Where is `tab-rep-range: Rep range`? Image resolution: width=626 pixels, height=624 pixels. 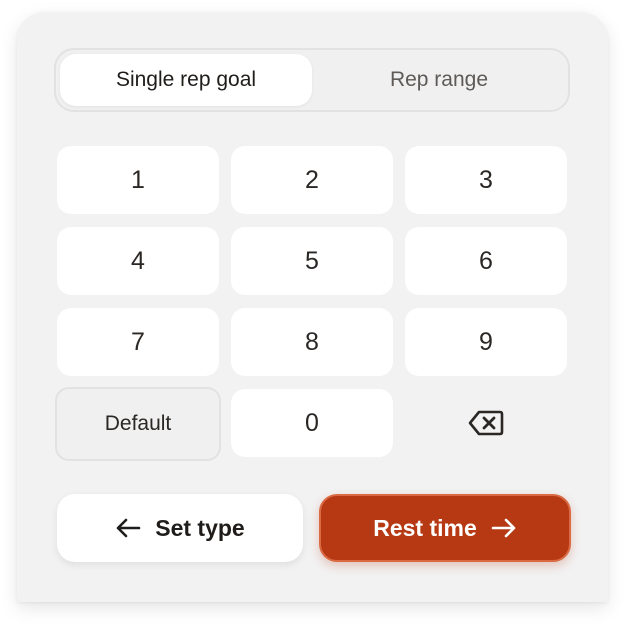
tab-rep-range: Rep range is located at coordinates (439, 80).